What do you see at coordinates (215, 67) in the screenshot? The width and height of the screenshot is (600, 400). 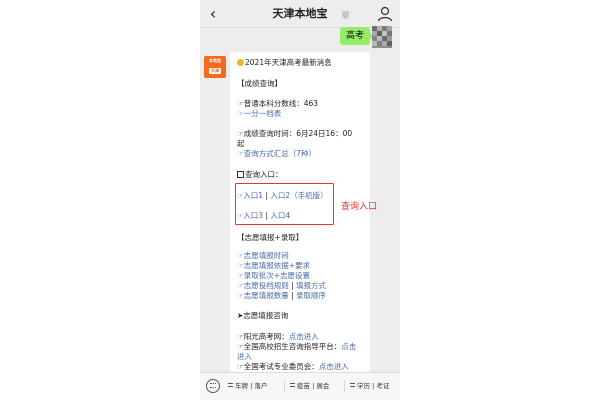 I see `bot-avatar: 本地宝 天津` at bounding box center [215, 67].